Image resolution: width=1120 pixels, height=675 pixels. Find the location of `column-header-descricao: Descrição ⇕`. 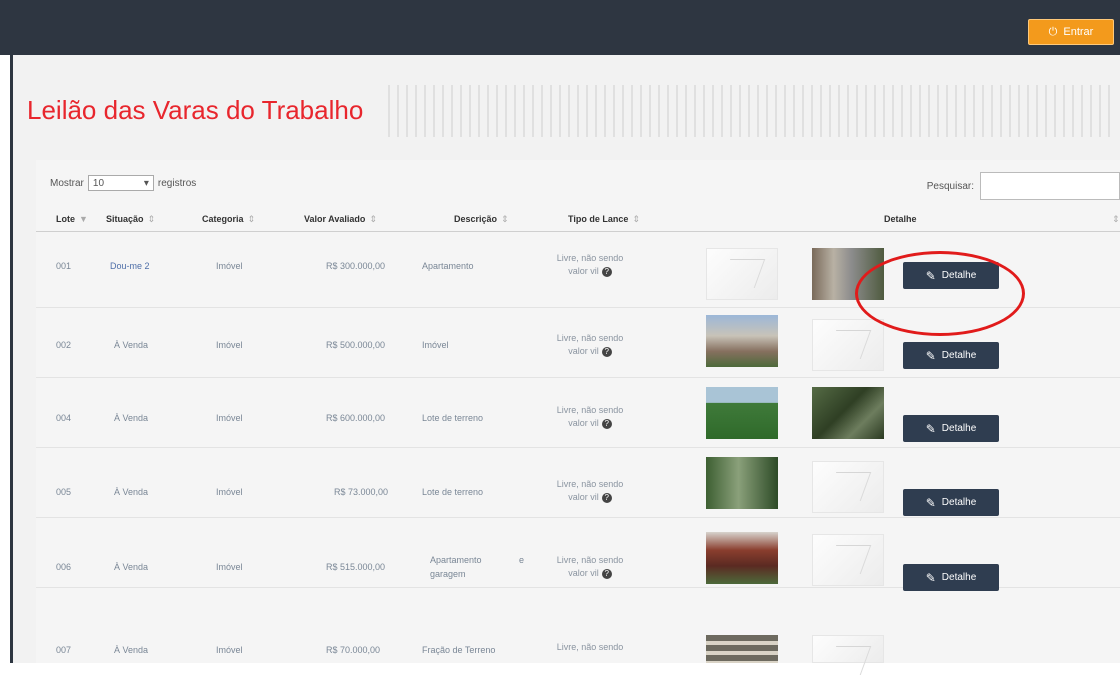

column-header-descricao: Descrição ⇕ is located at coordinates (481, 219).